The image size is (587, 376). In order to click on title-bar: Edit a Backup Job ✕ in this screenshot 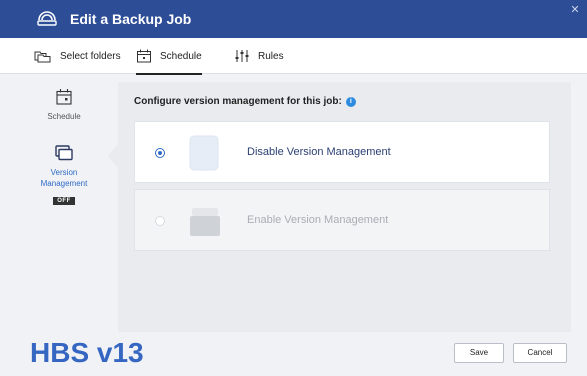, I will do `click(293, 19)`.